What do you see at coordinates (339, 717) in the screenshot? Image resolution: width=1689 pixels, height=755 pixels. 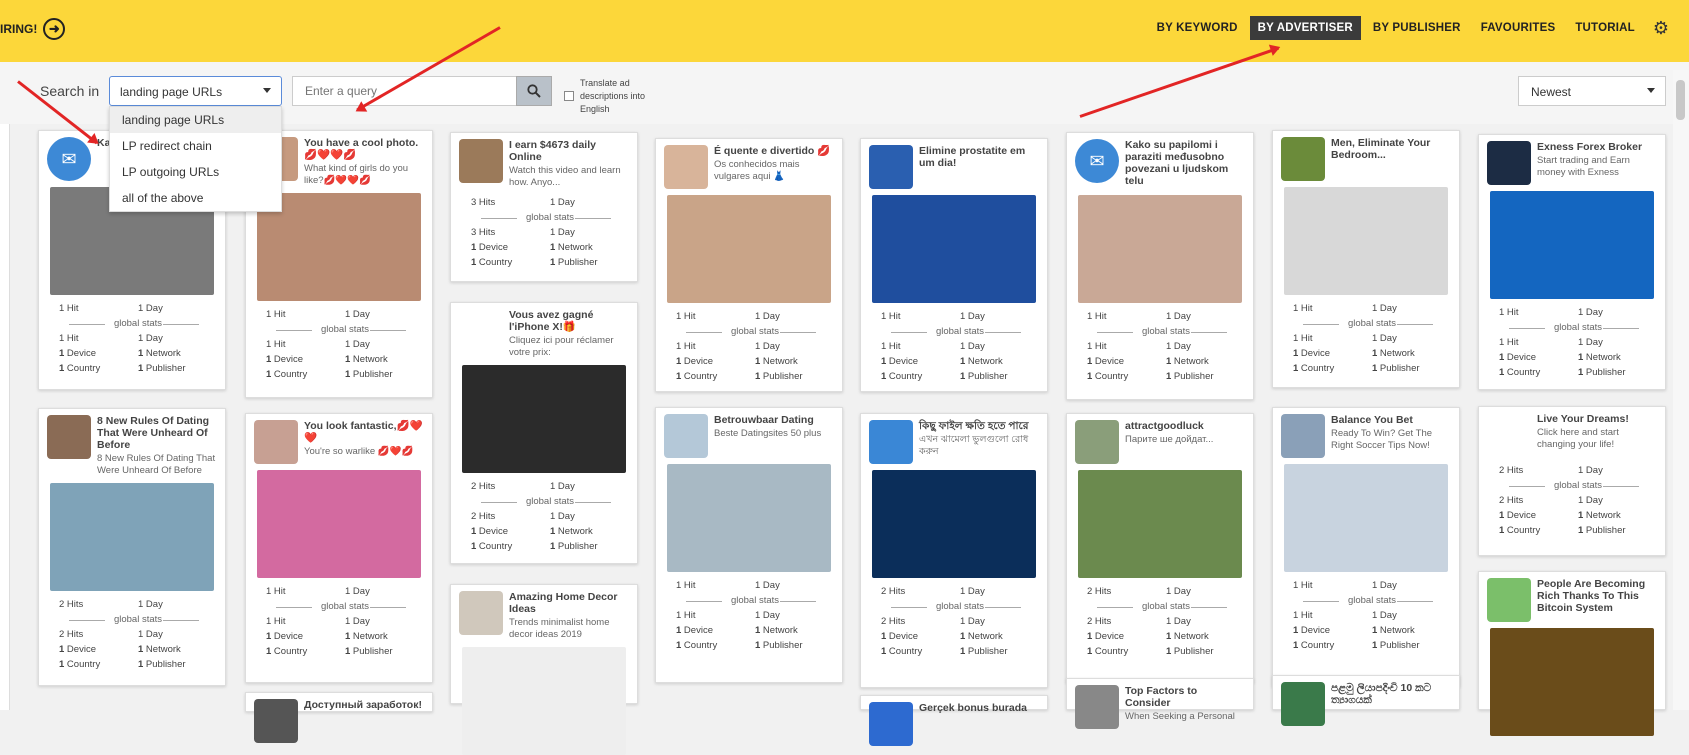 I see `ad-card: Доступный заработок!` at bounding box center [339, 717].